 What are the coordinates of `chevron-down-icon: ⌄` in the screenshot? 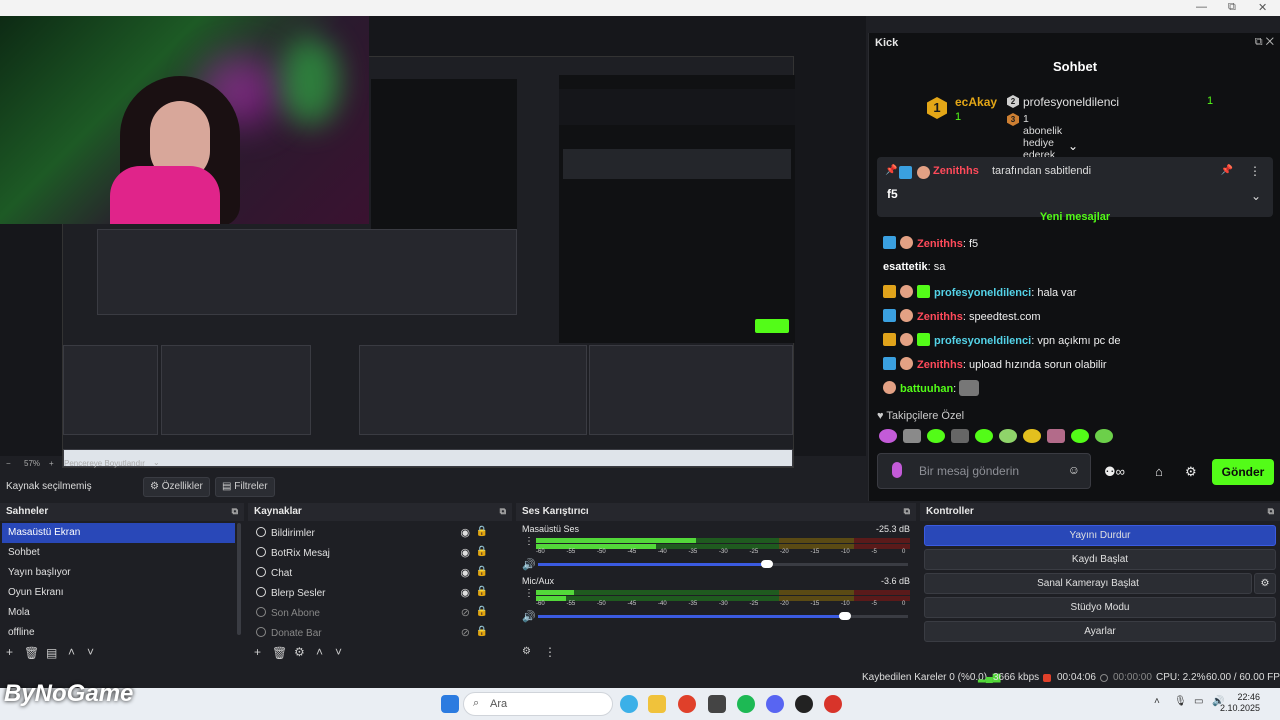 It's located at (156, 462).